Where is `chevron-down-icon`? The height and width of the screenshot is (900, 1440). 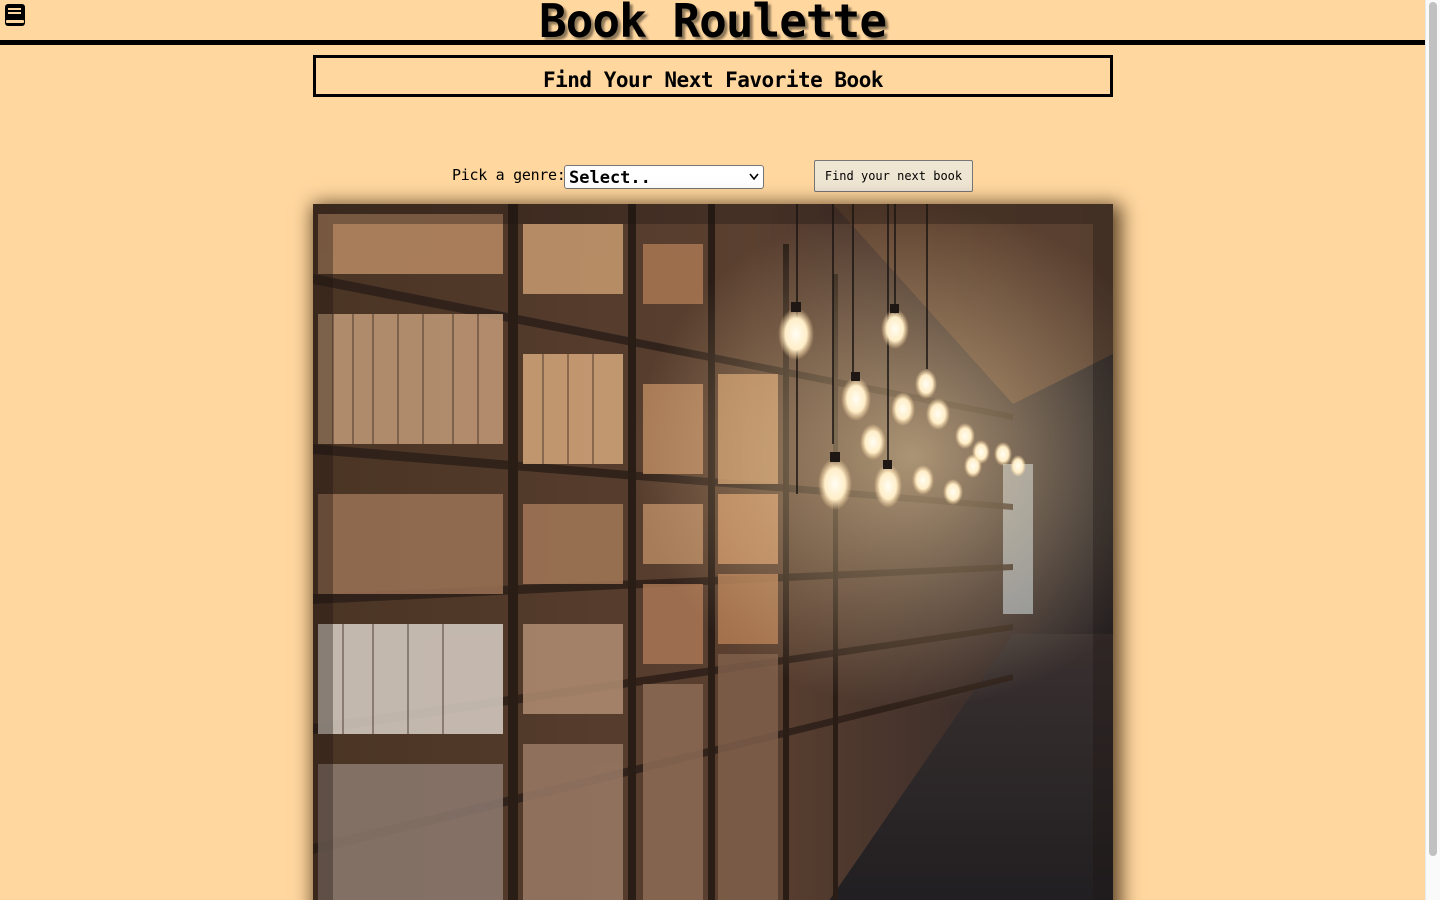 chevron-down-icon is located at coordinates (754, 177).